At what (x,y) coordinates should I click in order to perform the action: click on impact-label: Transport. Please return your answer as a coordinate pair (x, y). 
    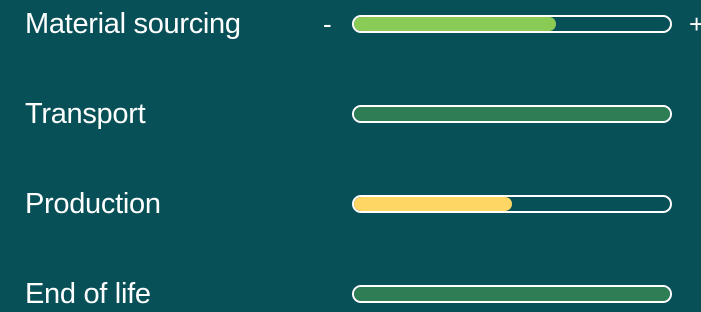
    Looking at the image, I should click on (85, 114).